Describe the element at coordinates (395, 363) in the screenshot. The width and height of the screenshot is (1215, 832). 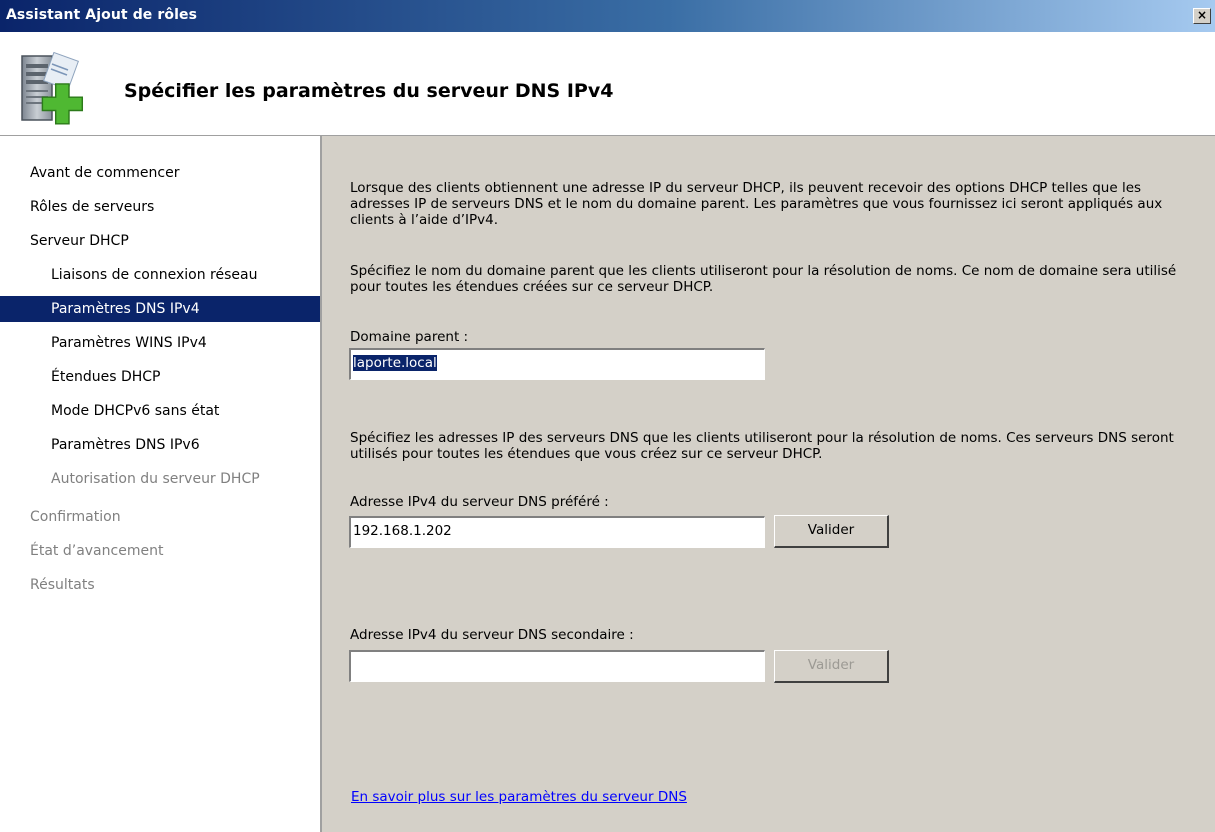
I see `domain-parent-value: laporte.local` at that location.